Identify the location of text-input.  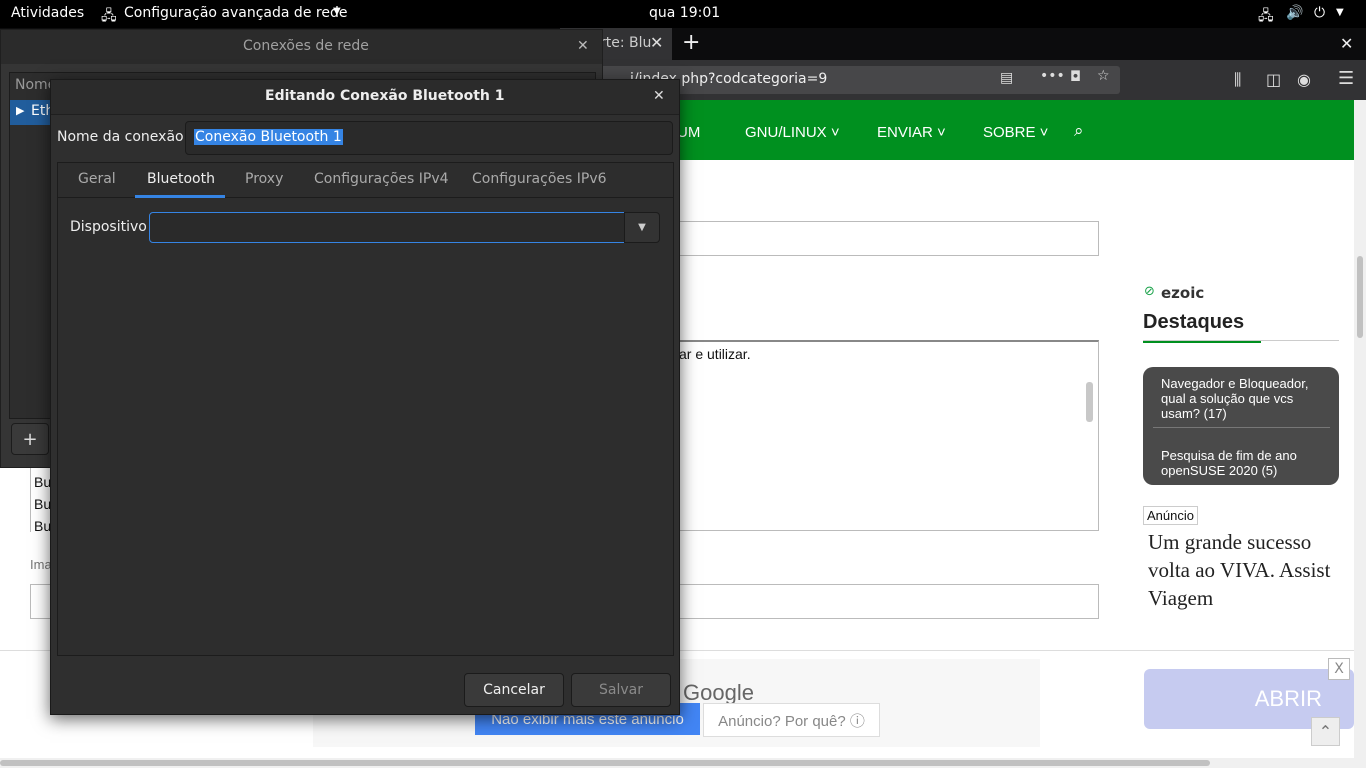
(41, 601).